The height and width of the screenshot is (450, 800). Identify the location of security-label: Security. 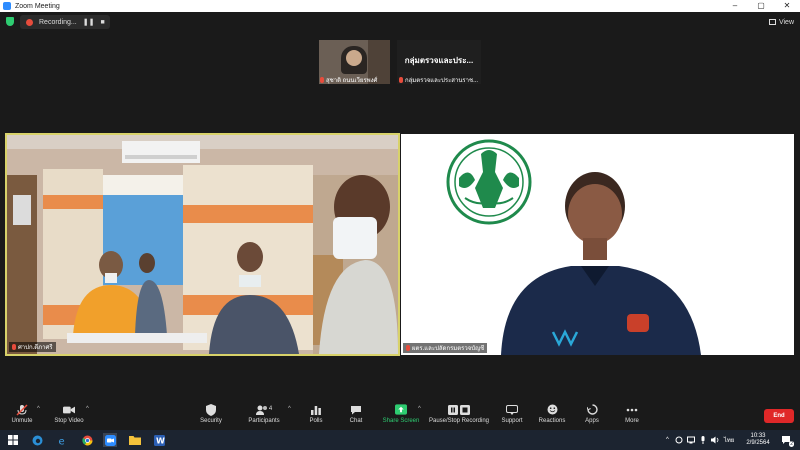
(211, 421).